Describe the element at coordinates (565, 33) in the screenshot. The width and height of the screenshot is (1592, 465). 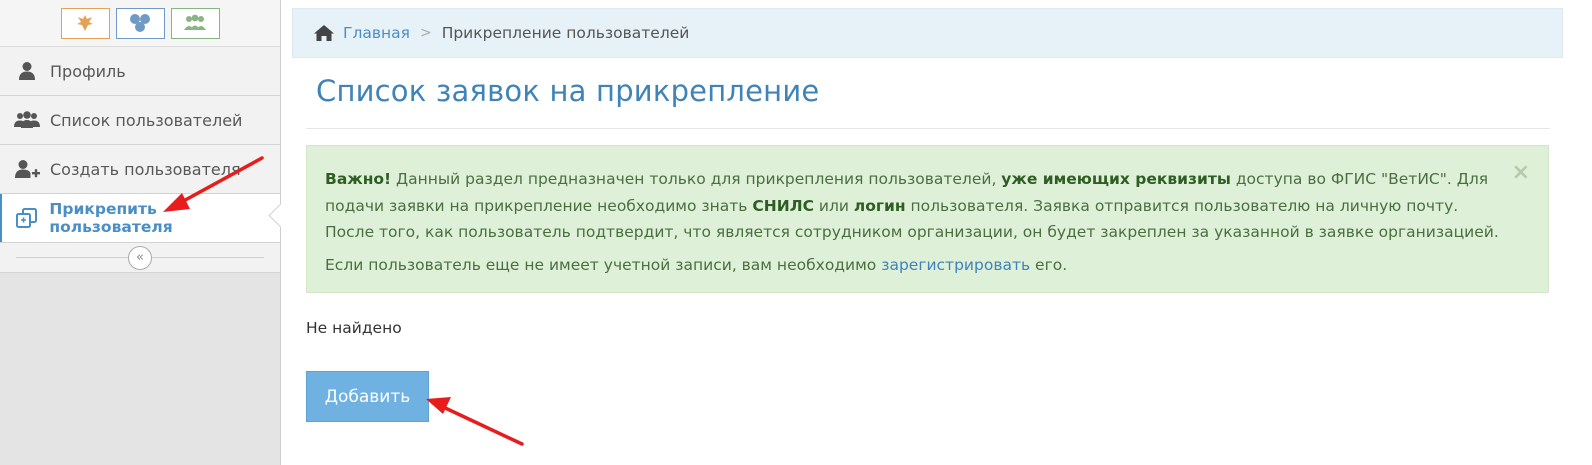
I see `breadcrumb-current: Прикрепление пользователей` at that location.